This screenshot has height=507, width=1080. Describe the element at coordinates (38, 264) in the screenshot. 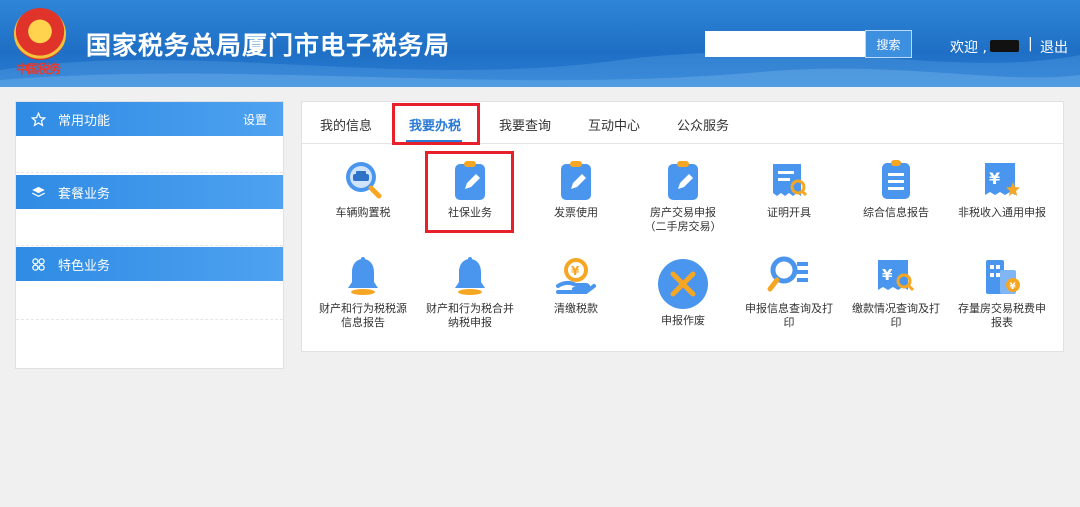

I see `grid-icon` at that location.